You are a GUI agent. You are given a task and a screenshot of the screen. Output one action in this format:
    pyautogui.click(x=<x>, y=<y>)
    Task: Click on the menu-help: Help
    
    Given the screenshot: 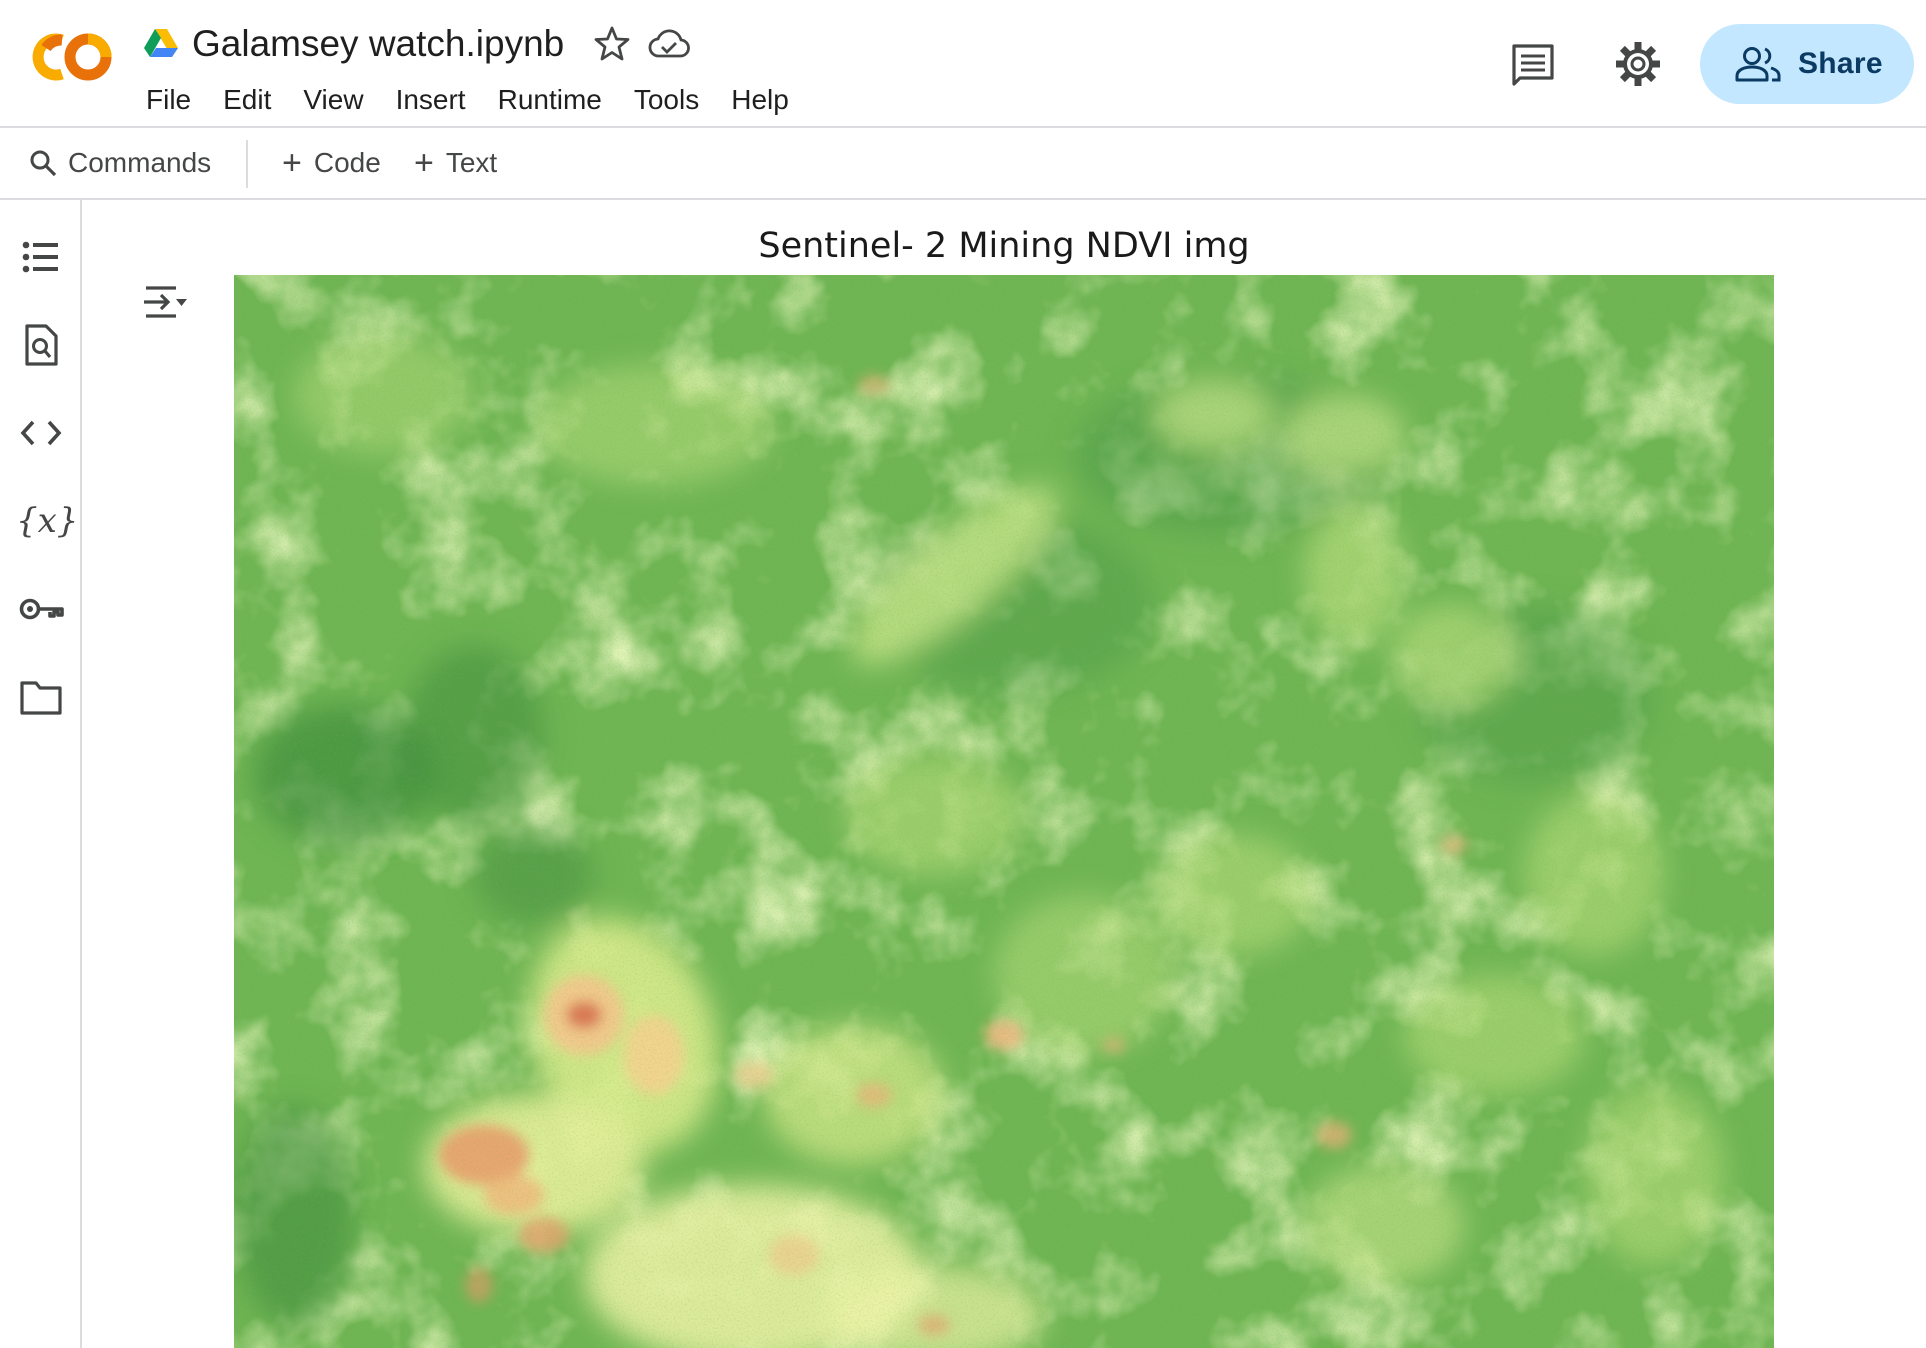 What is the action you would take?
    pyautogui.click(x=760, y=100)
    